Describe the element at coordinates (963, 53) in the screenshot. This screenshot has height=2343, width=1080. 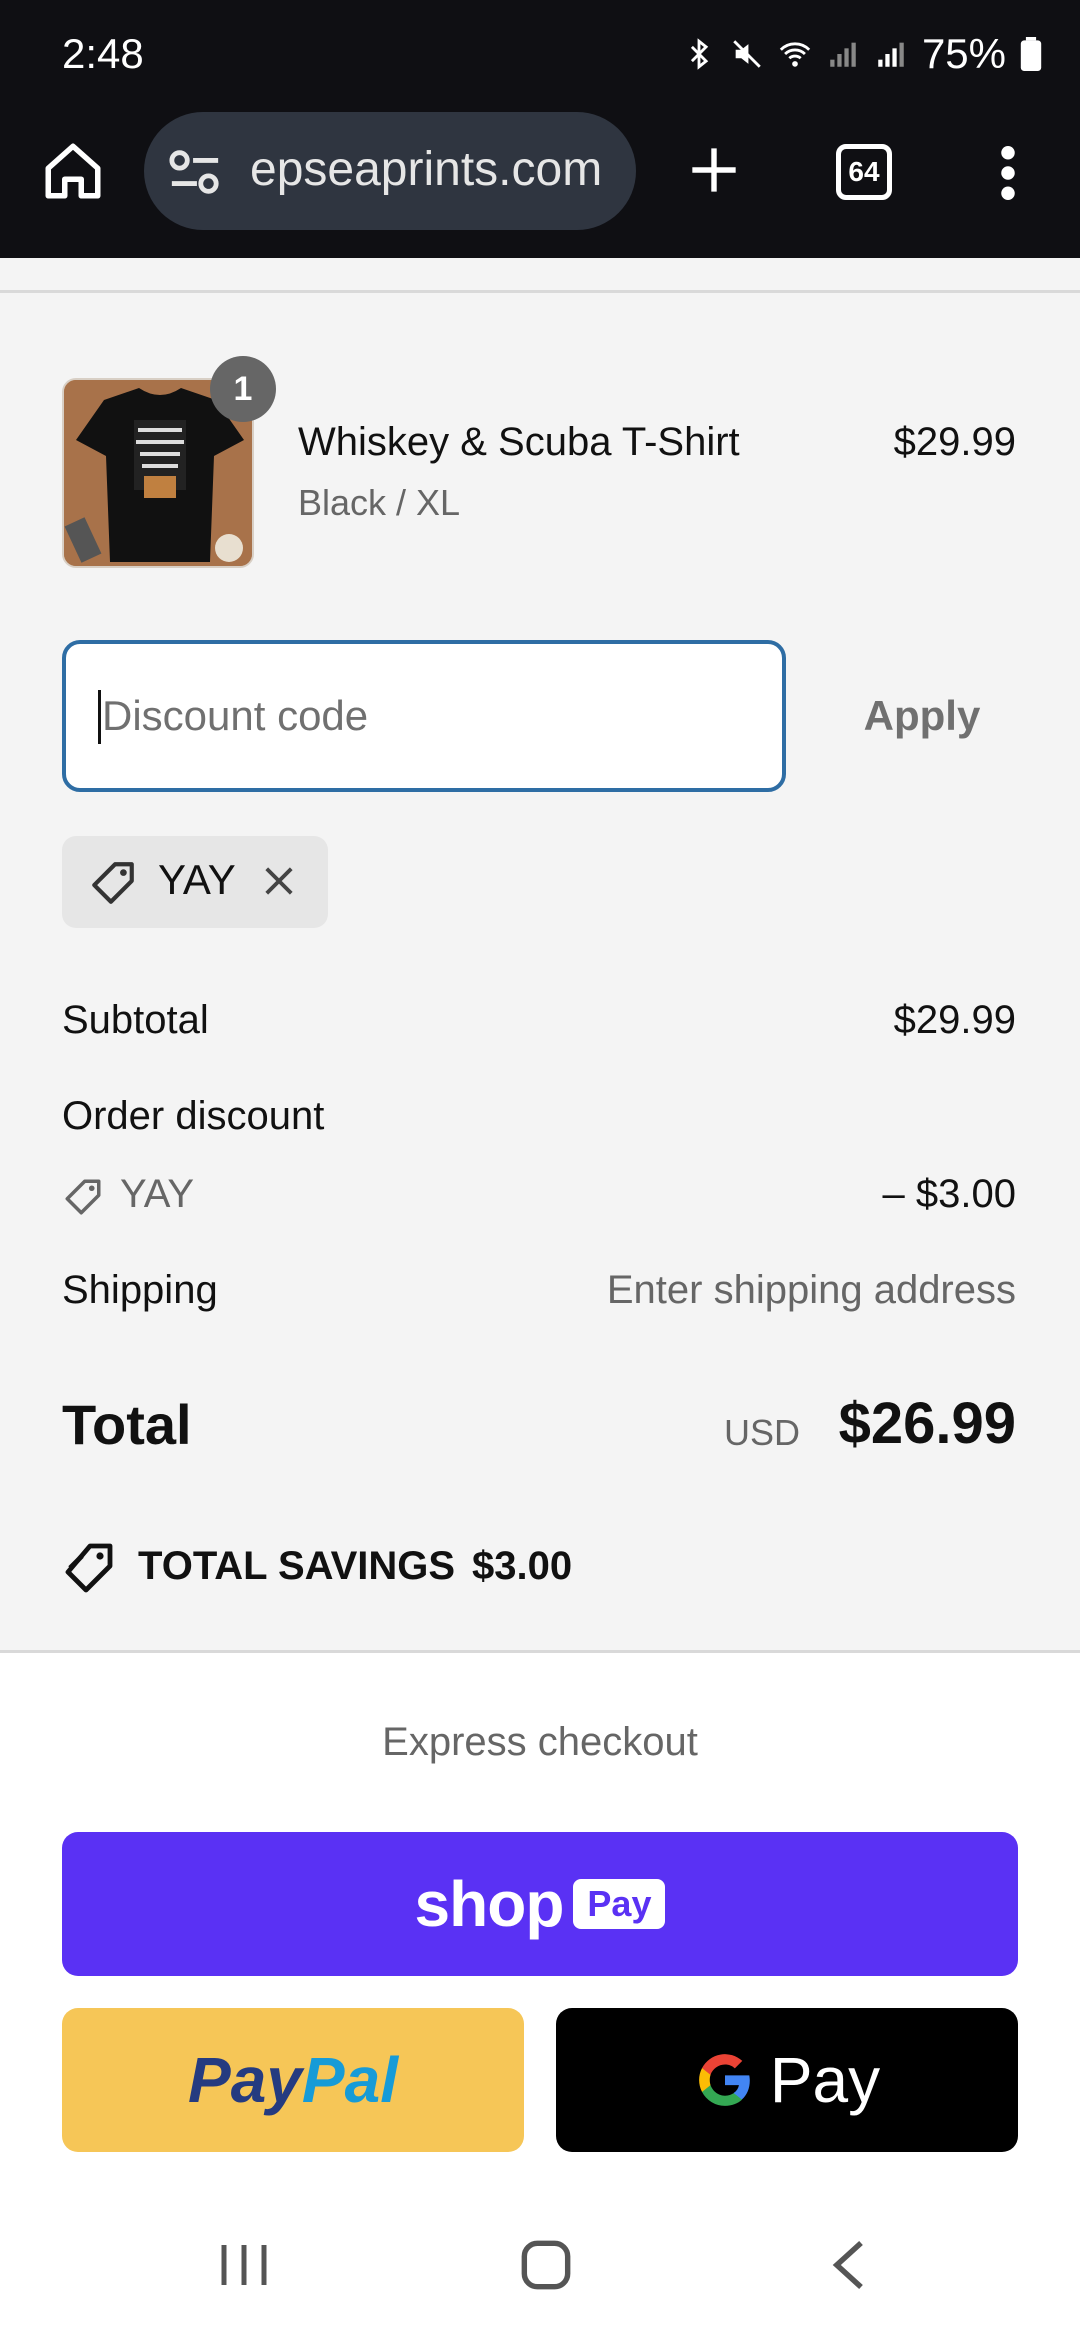
I see `battery-percent: 75%` at that location.